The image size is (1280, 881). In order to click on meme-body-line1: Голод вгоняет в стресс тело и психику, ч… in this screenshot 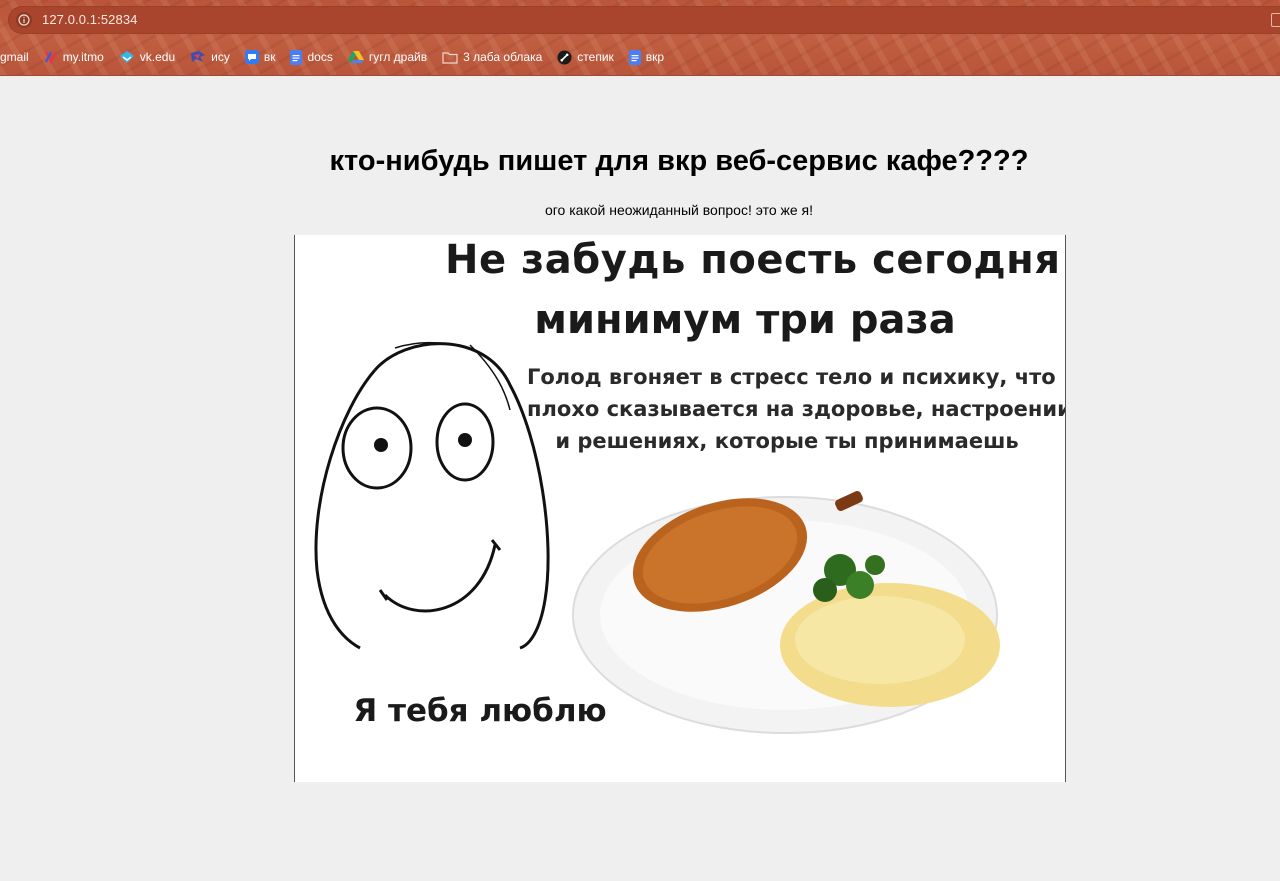, I will do `click(791, 377)`.